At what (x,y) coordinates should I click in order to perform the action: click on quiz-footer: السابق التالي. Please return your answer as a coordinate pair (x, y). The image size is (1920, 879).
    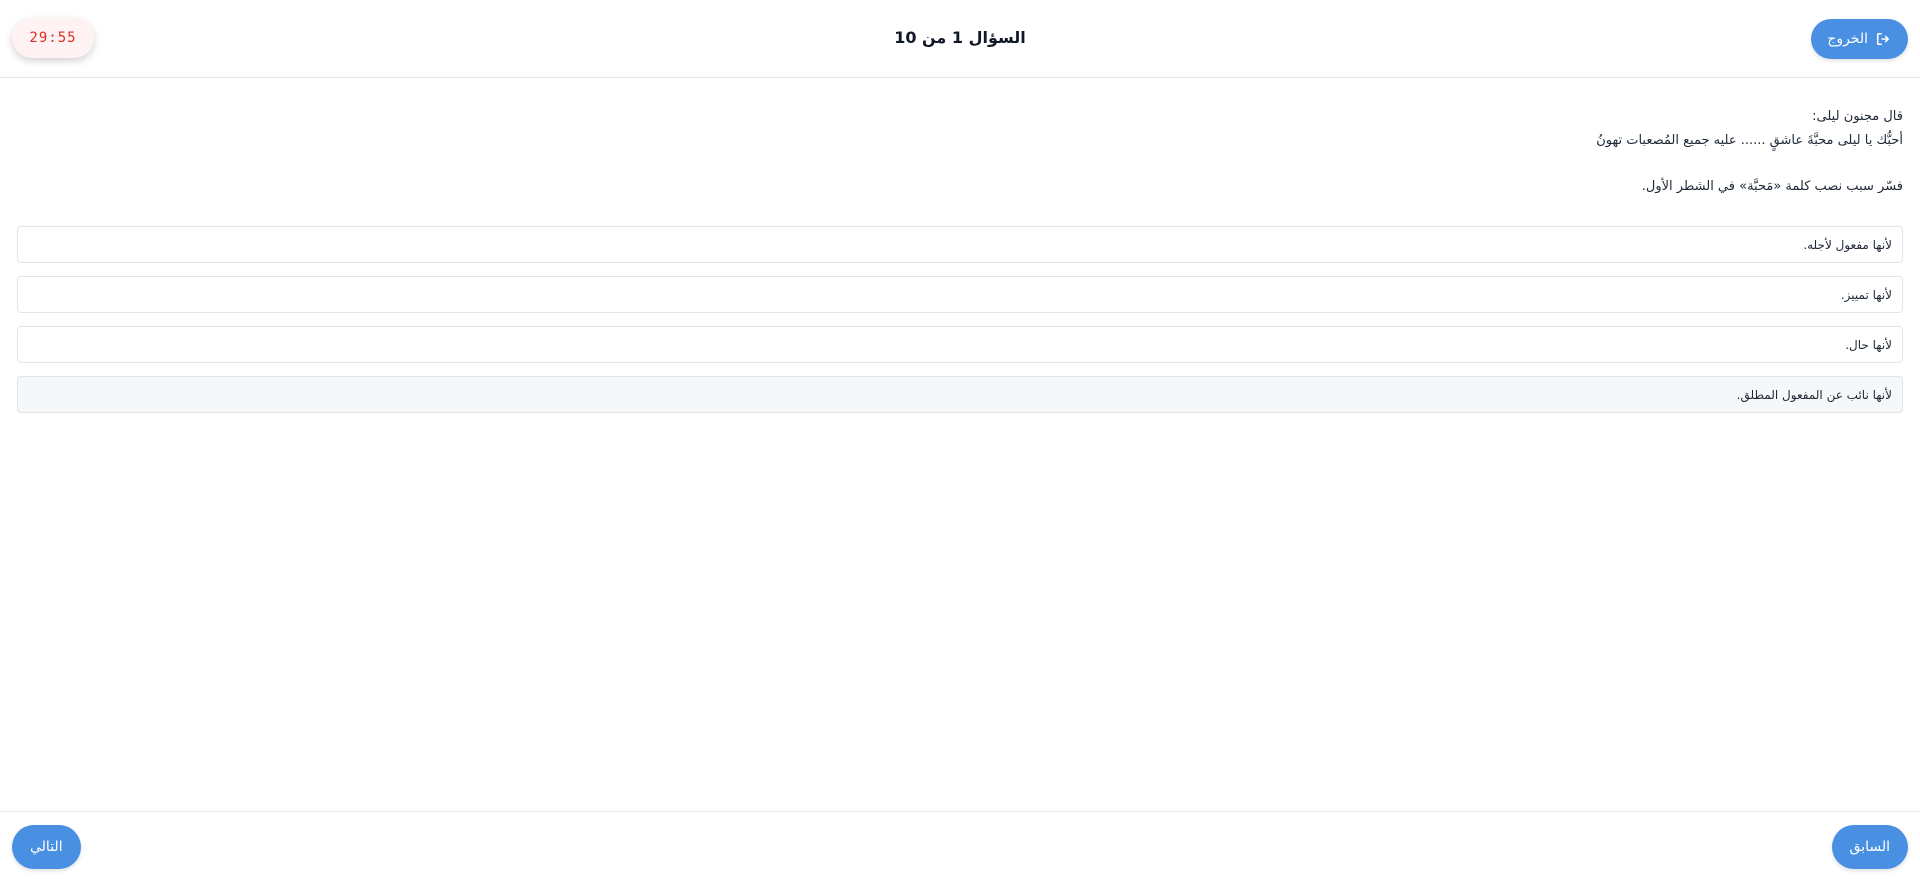
    Looking at the image, I should click on (960, 845).